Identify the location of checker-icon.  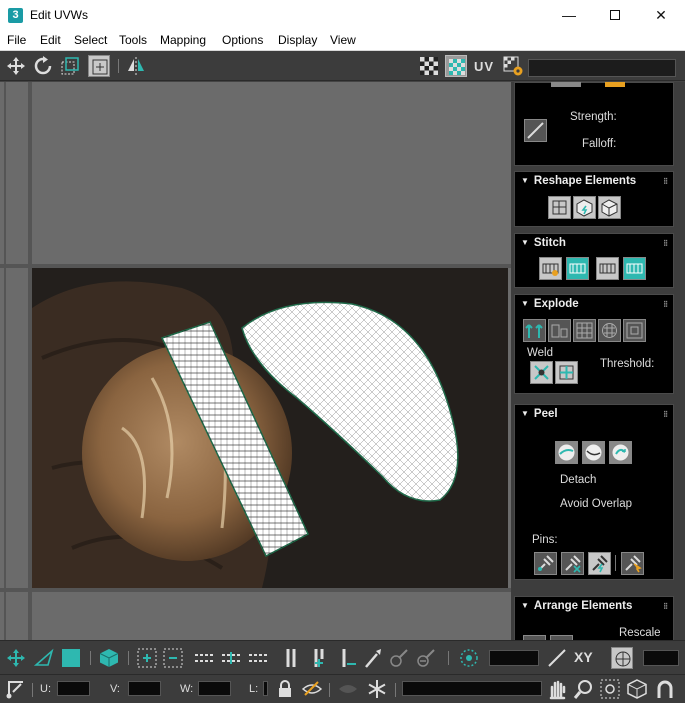
(429, 66).